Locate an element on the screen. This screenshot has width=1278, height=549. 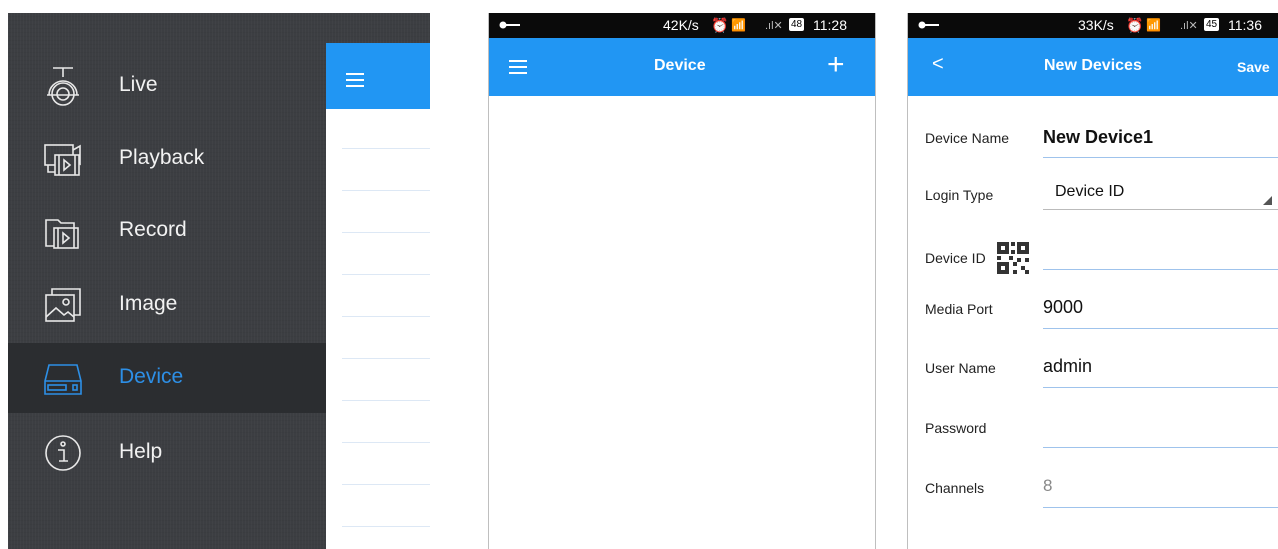
status-bar: 42K/s ⏰ 📶 .ıl✕ 48 11:28 is located at coordinates (682, 25).